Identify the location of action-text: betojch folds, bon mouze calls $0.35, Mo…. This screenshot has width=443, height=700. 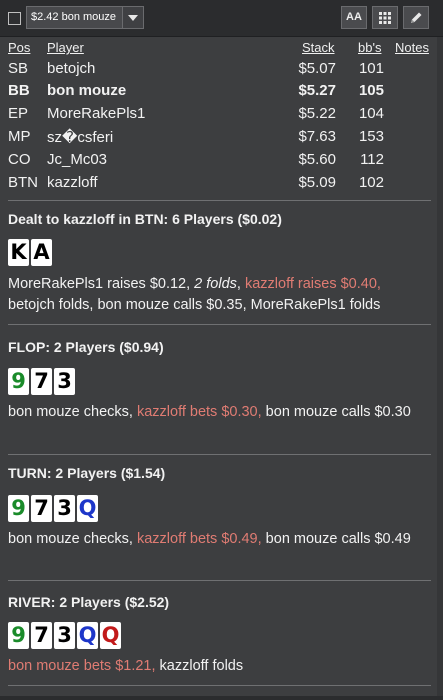
(194, 305).